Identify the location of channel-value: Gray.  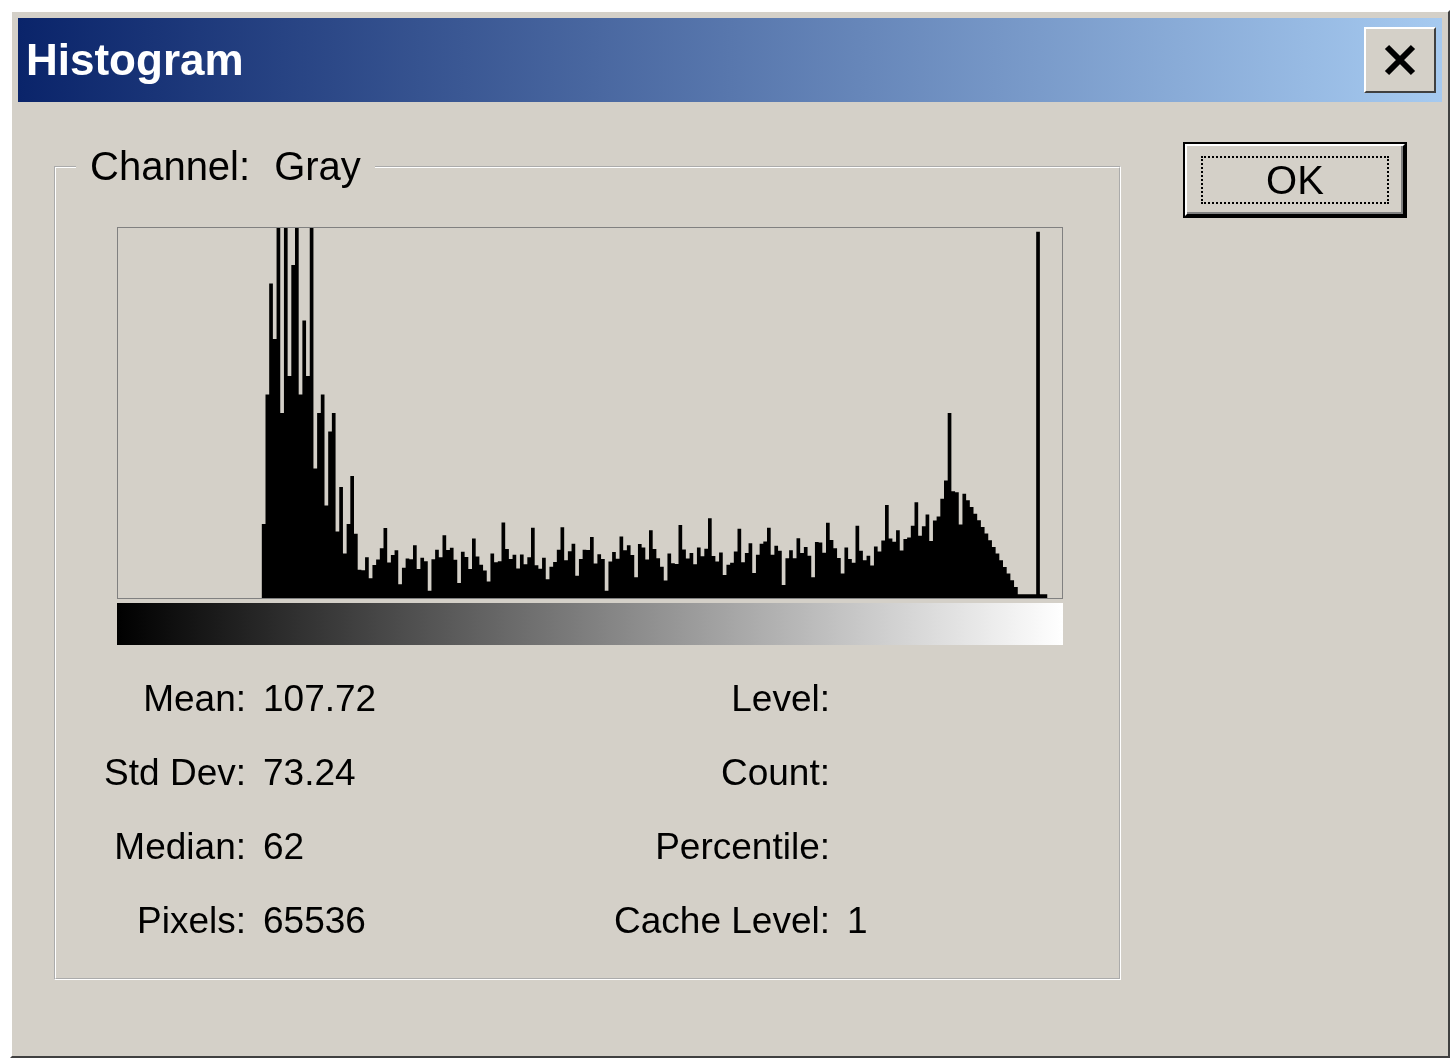
(317, 166).